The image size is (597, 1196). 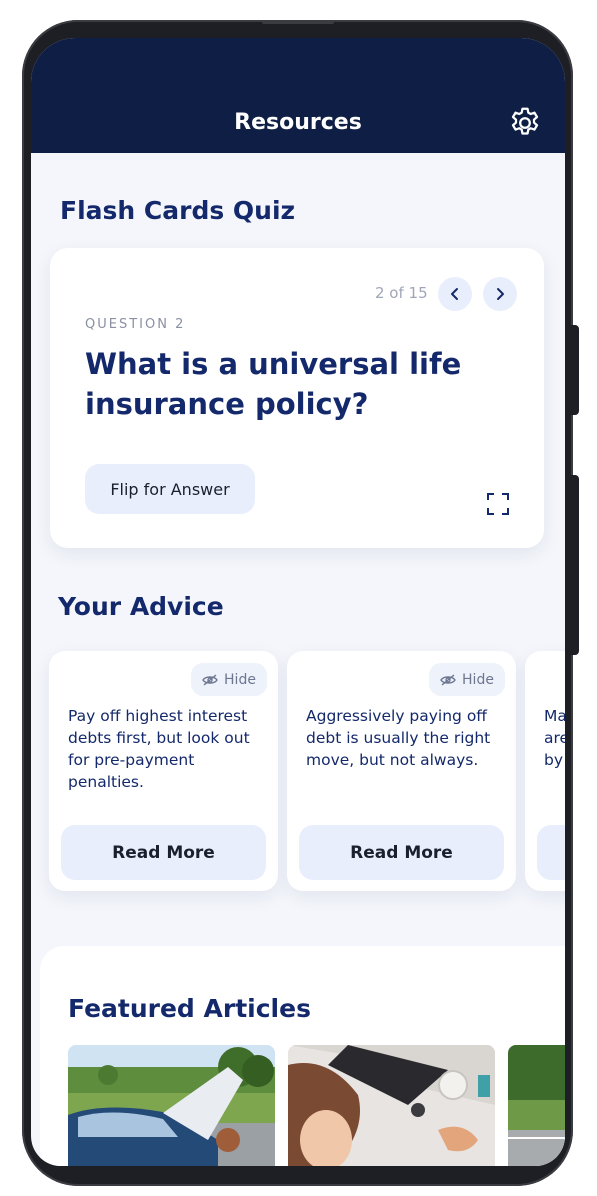 What do you see at coordinates (298, 122) in the screenshot?
I see `page-title: Resources` at bounding box center [298, 122].